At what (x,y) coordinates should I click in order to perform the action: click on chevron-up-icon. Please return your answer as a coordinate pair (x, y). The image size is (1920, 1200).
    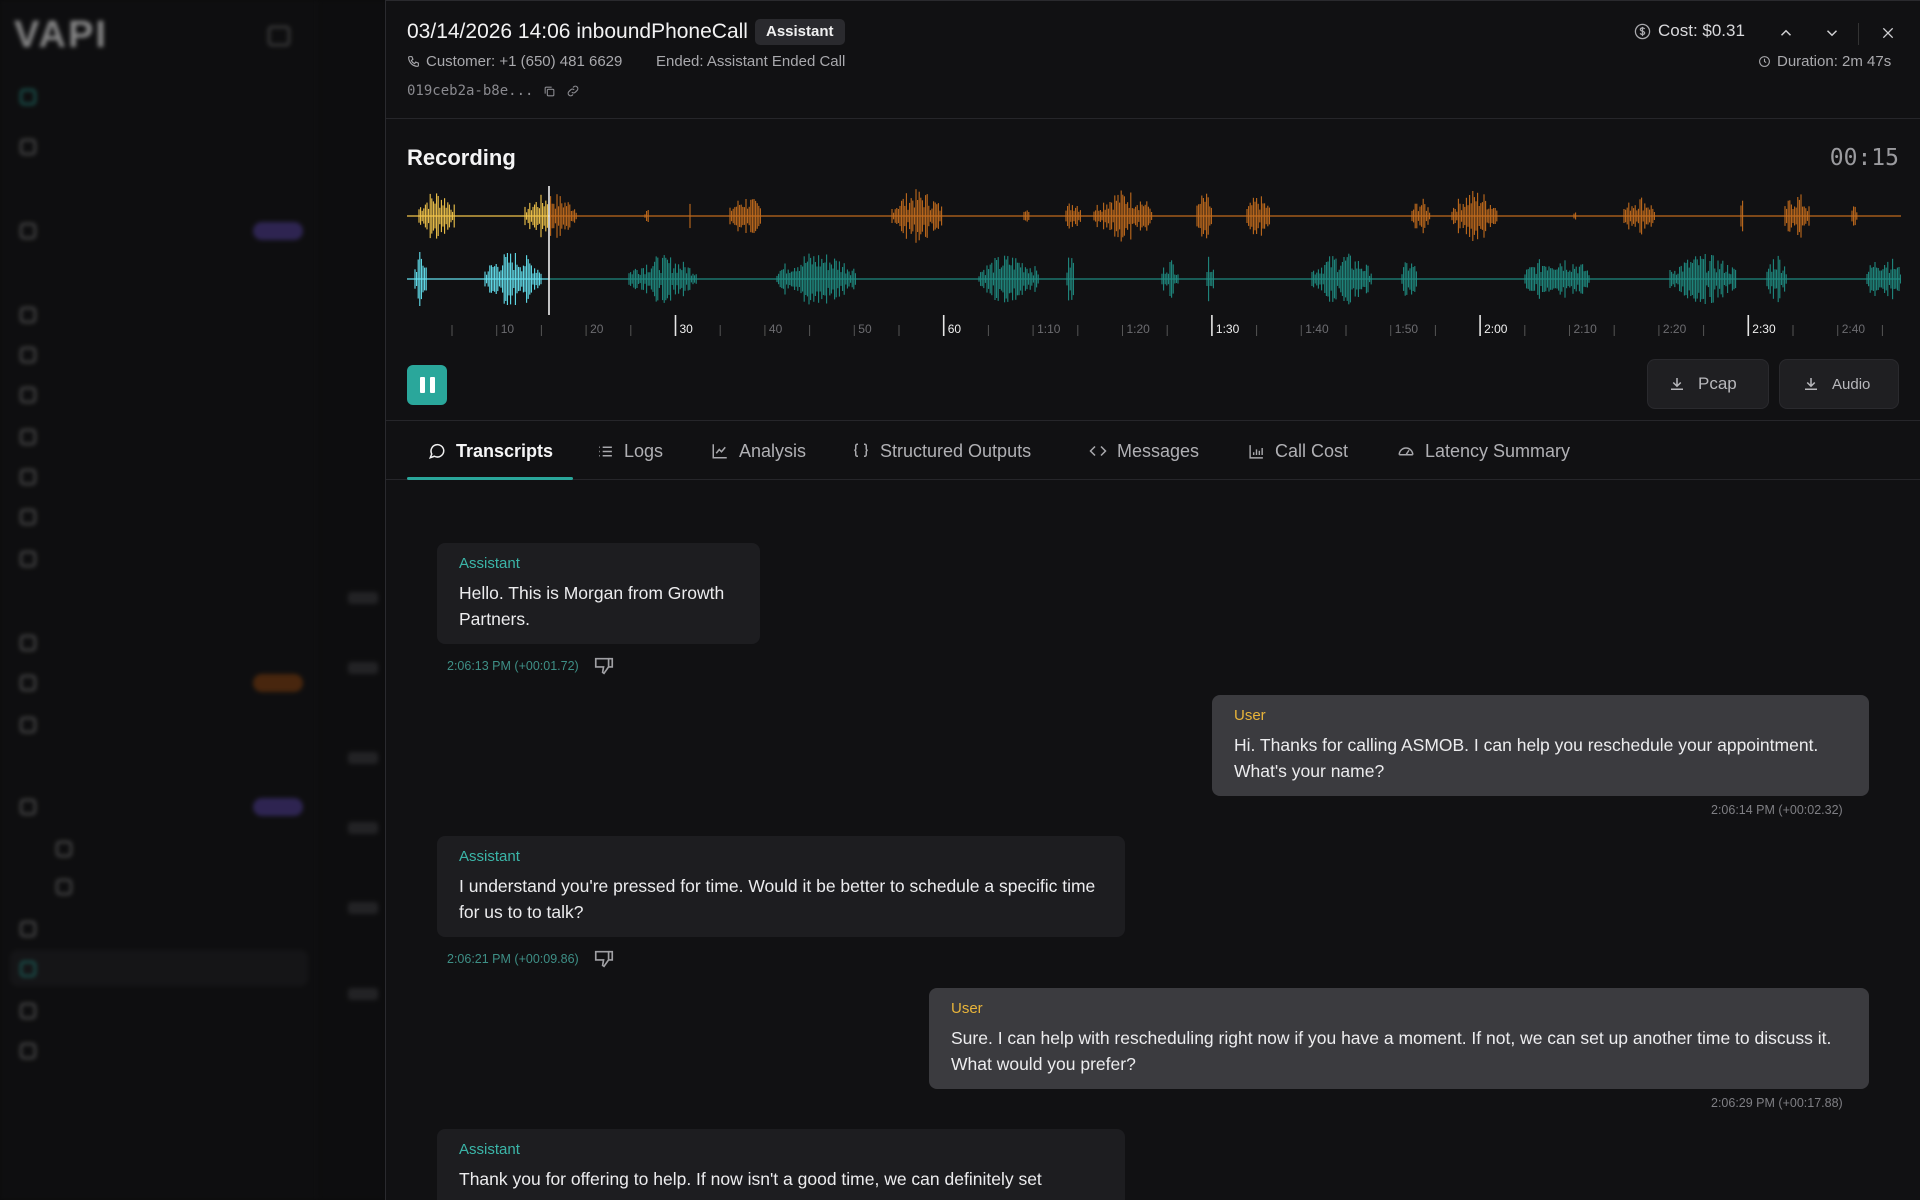
    Looking at the image, I should click on (1786, 32).